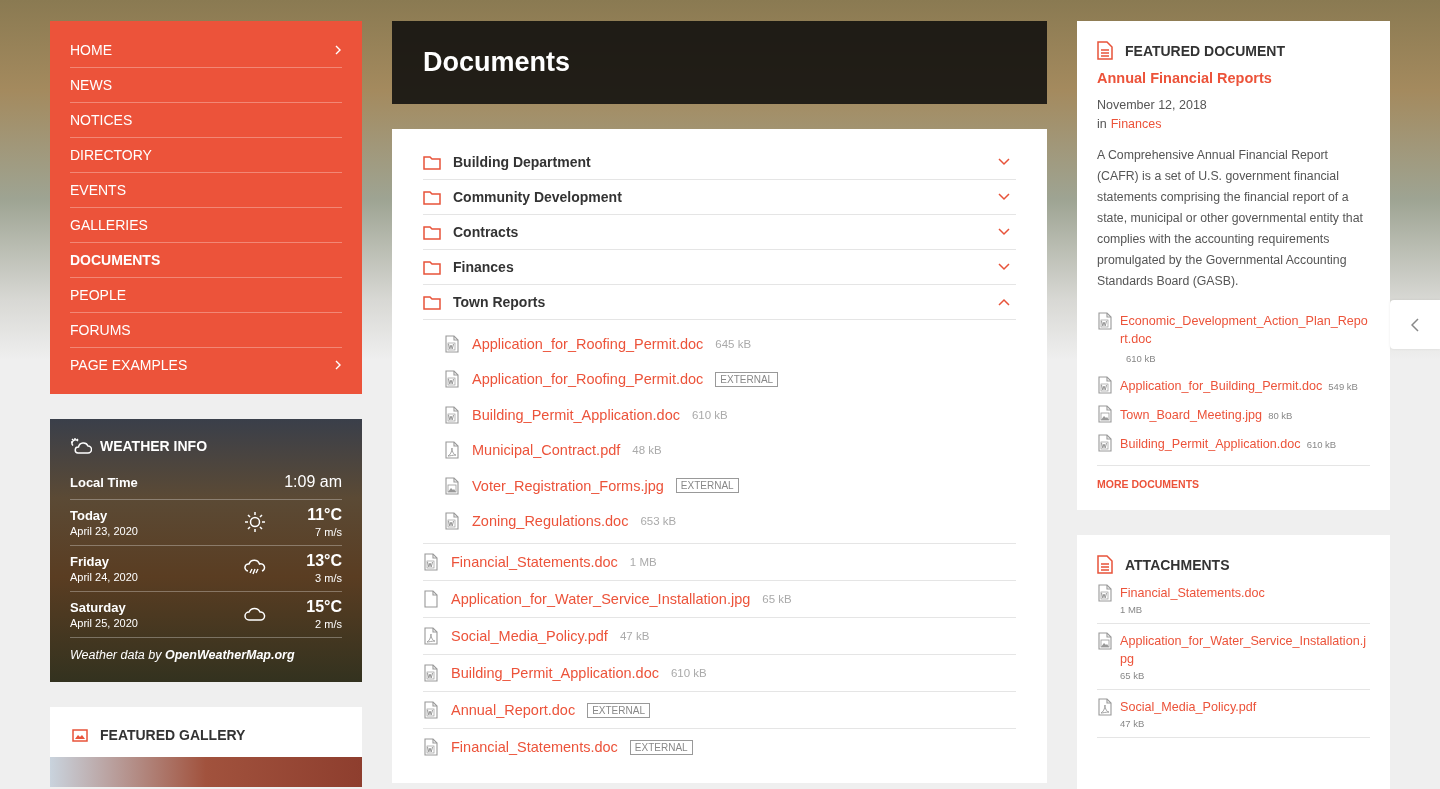  What do you see at coordinates (206, 295) in the screenshot?
I see `nav-item: PEOPLE` at bounding box center [206, 295].